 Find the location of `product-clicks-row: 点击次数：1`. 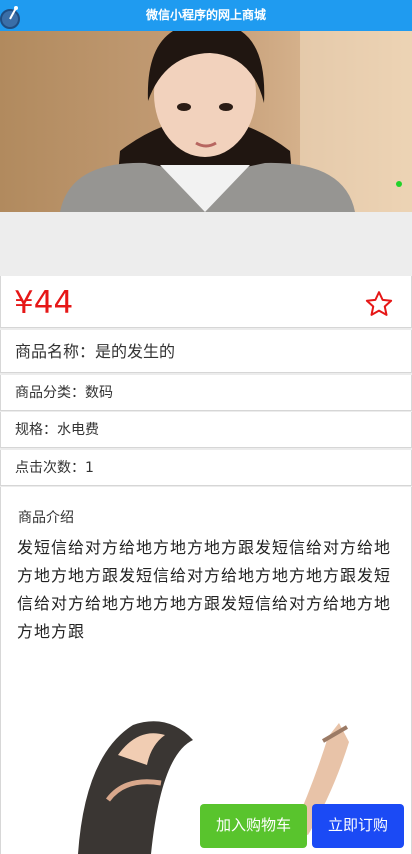

product-clicks-row: 点击次数：1 is located at coordinates (206, 468).